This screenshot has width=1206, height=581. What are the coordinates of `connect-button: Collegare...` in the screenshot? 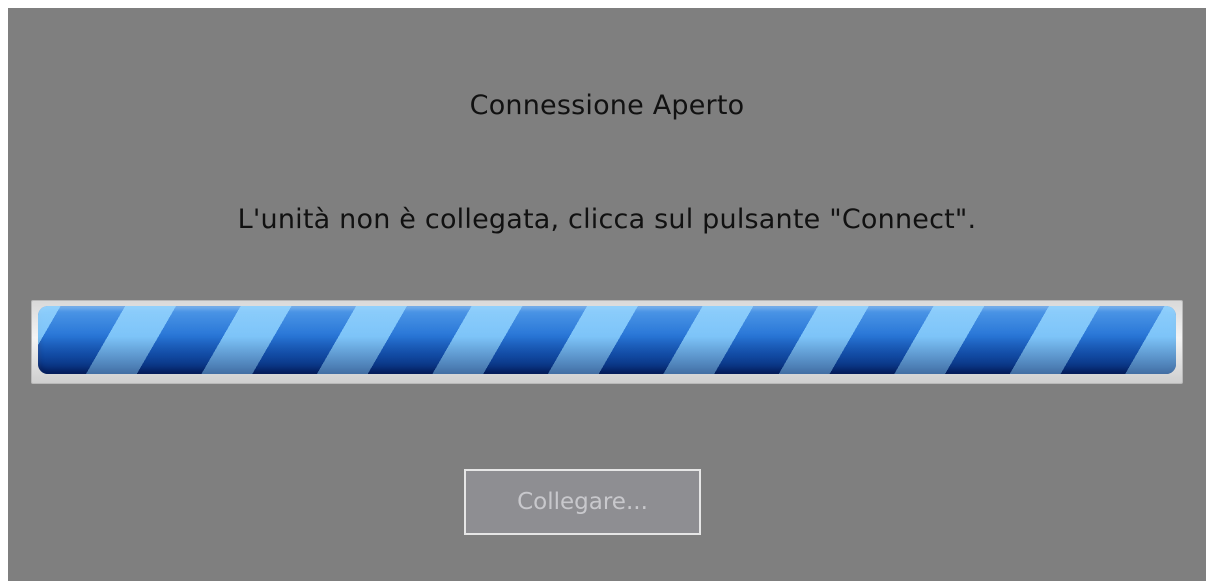 It's located at (582, 502).